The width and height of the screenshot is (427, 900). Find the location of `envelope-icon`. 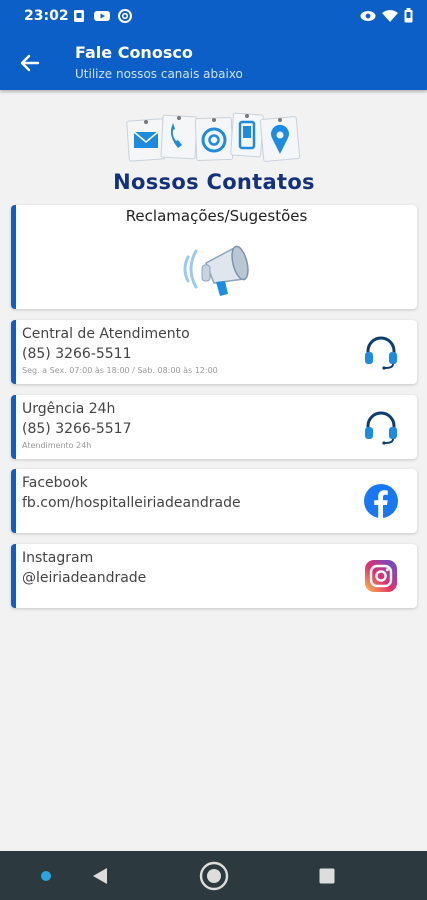

envelope-icon is located at coordinates (146, 140).